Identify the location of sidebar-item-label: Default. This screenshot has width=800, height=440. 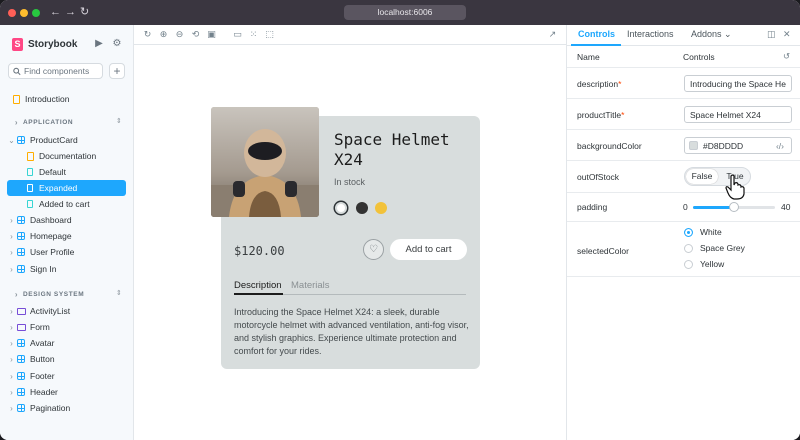
(52, 172).